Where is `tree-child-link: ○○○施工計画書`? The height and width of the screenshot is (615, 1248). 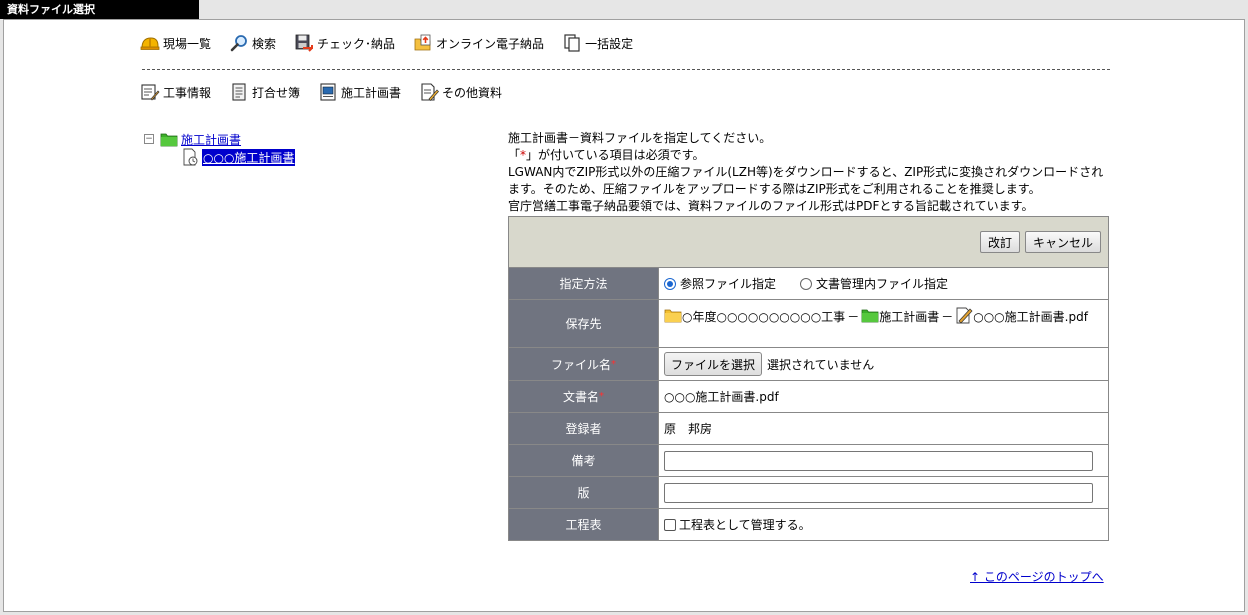
tree-child-link: ○○○施工計画書 is located at coordinates (249, 157).